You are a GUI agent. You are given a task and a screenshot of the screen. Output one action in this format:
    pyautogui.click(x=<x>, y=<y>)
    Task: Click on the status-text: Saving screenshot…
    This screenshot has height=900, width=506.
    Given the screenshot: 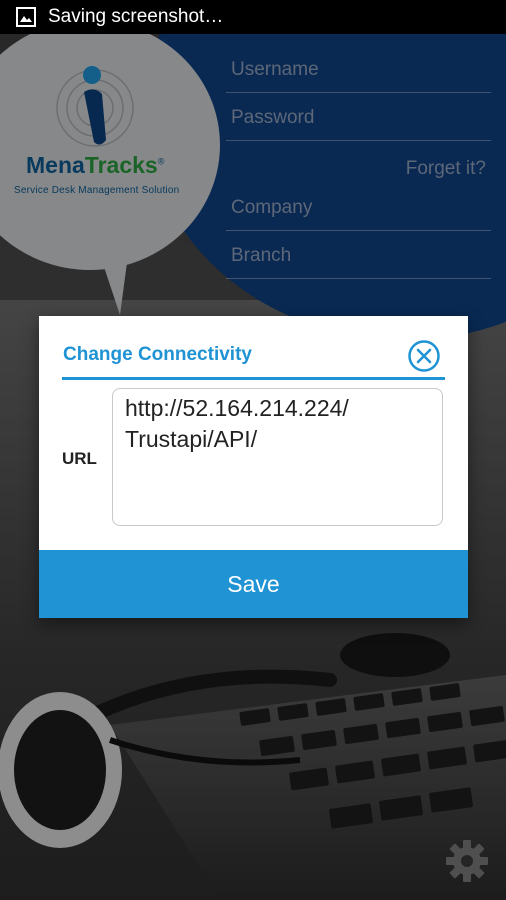 What is the action you would take?
    pyautogui.click(x=136, y=16)
    